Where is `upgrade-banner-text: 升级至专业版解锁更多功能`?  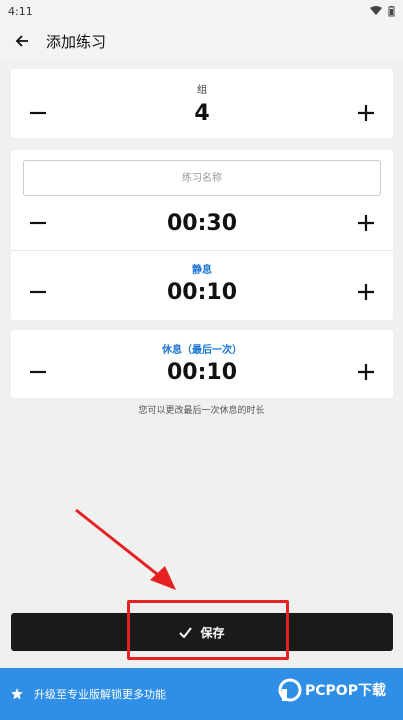 upgrade-banner-text: 升级至专业版解锁更多功能 is located at coordinates (100, 694).